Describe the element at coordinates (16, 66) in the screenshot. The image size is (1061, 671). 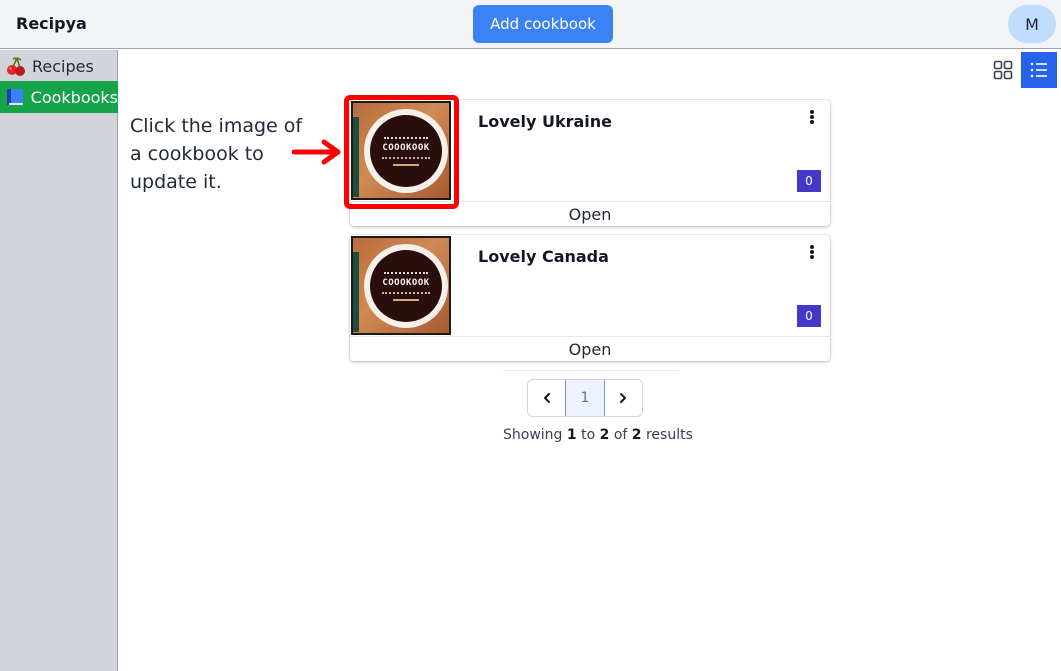
I see `cherries-icon` at that location.